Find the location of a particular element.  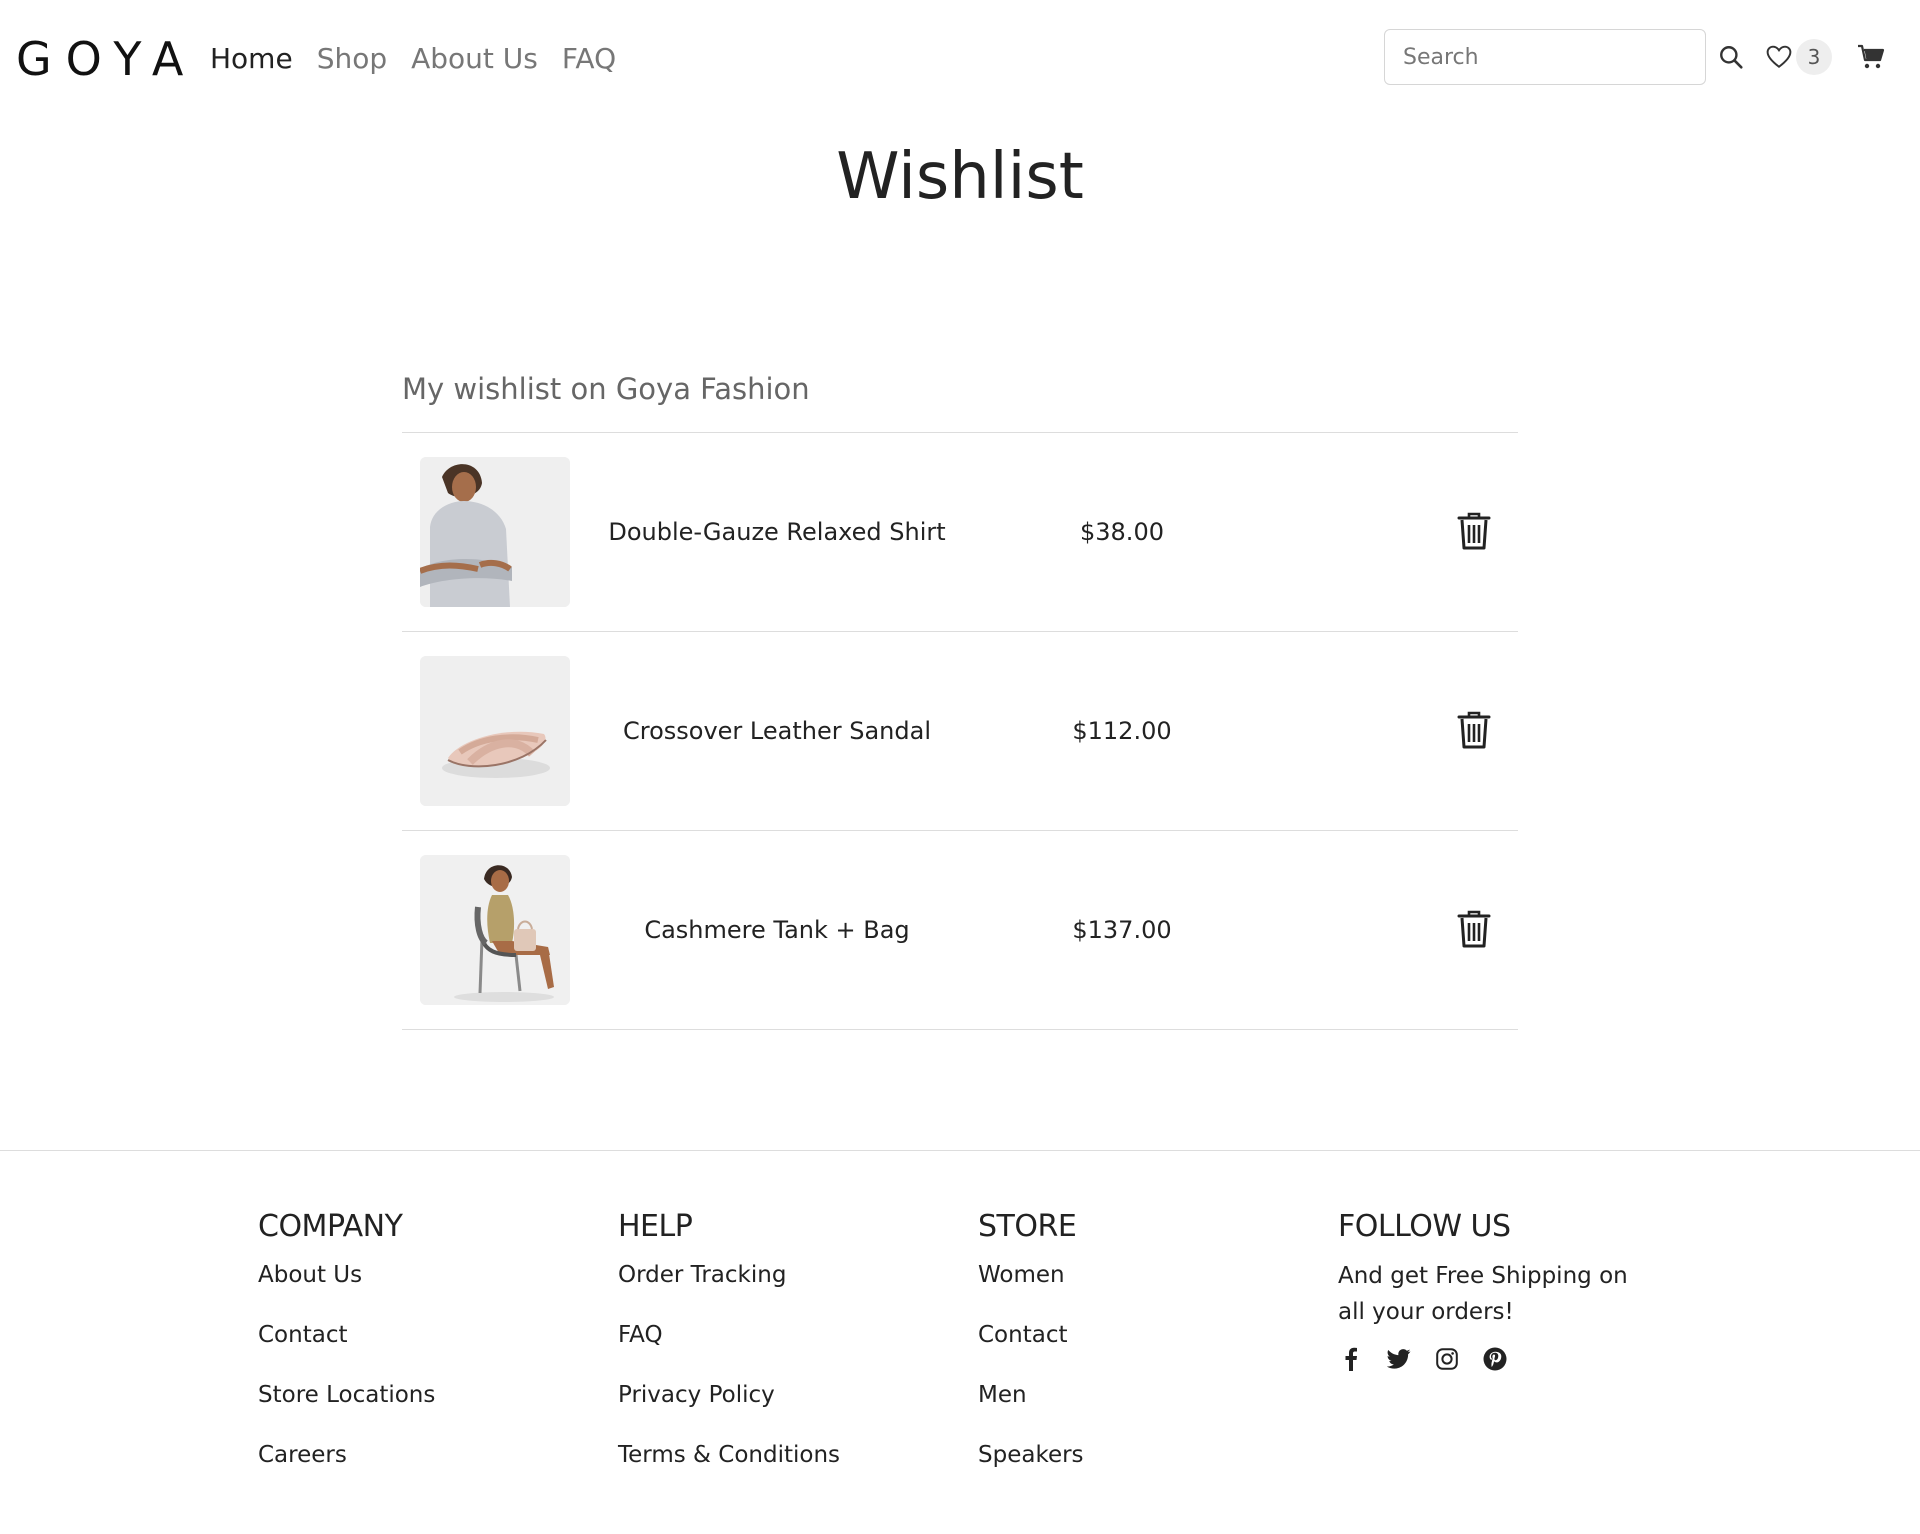

pinterest-icon is located at coordinates (1495, 1359).